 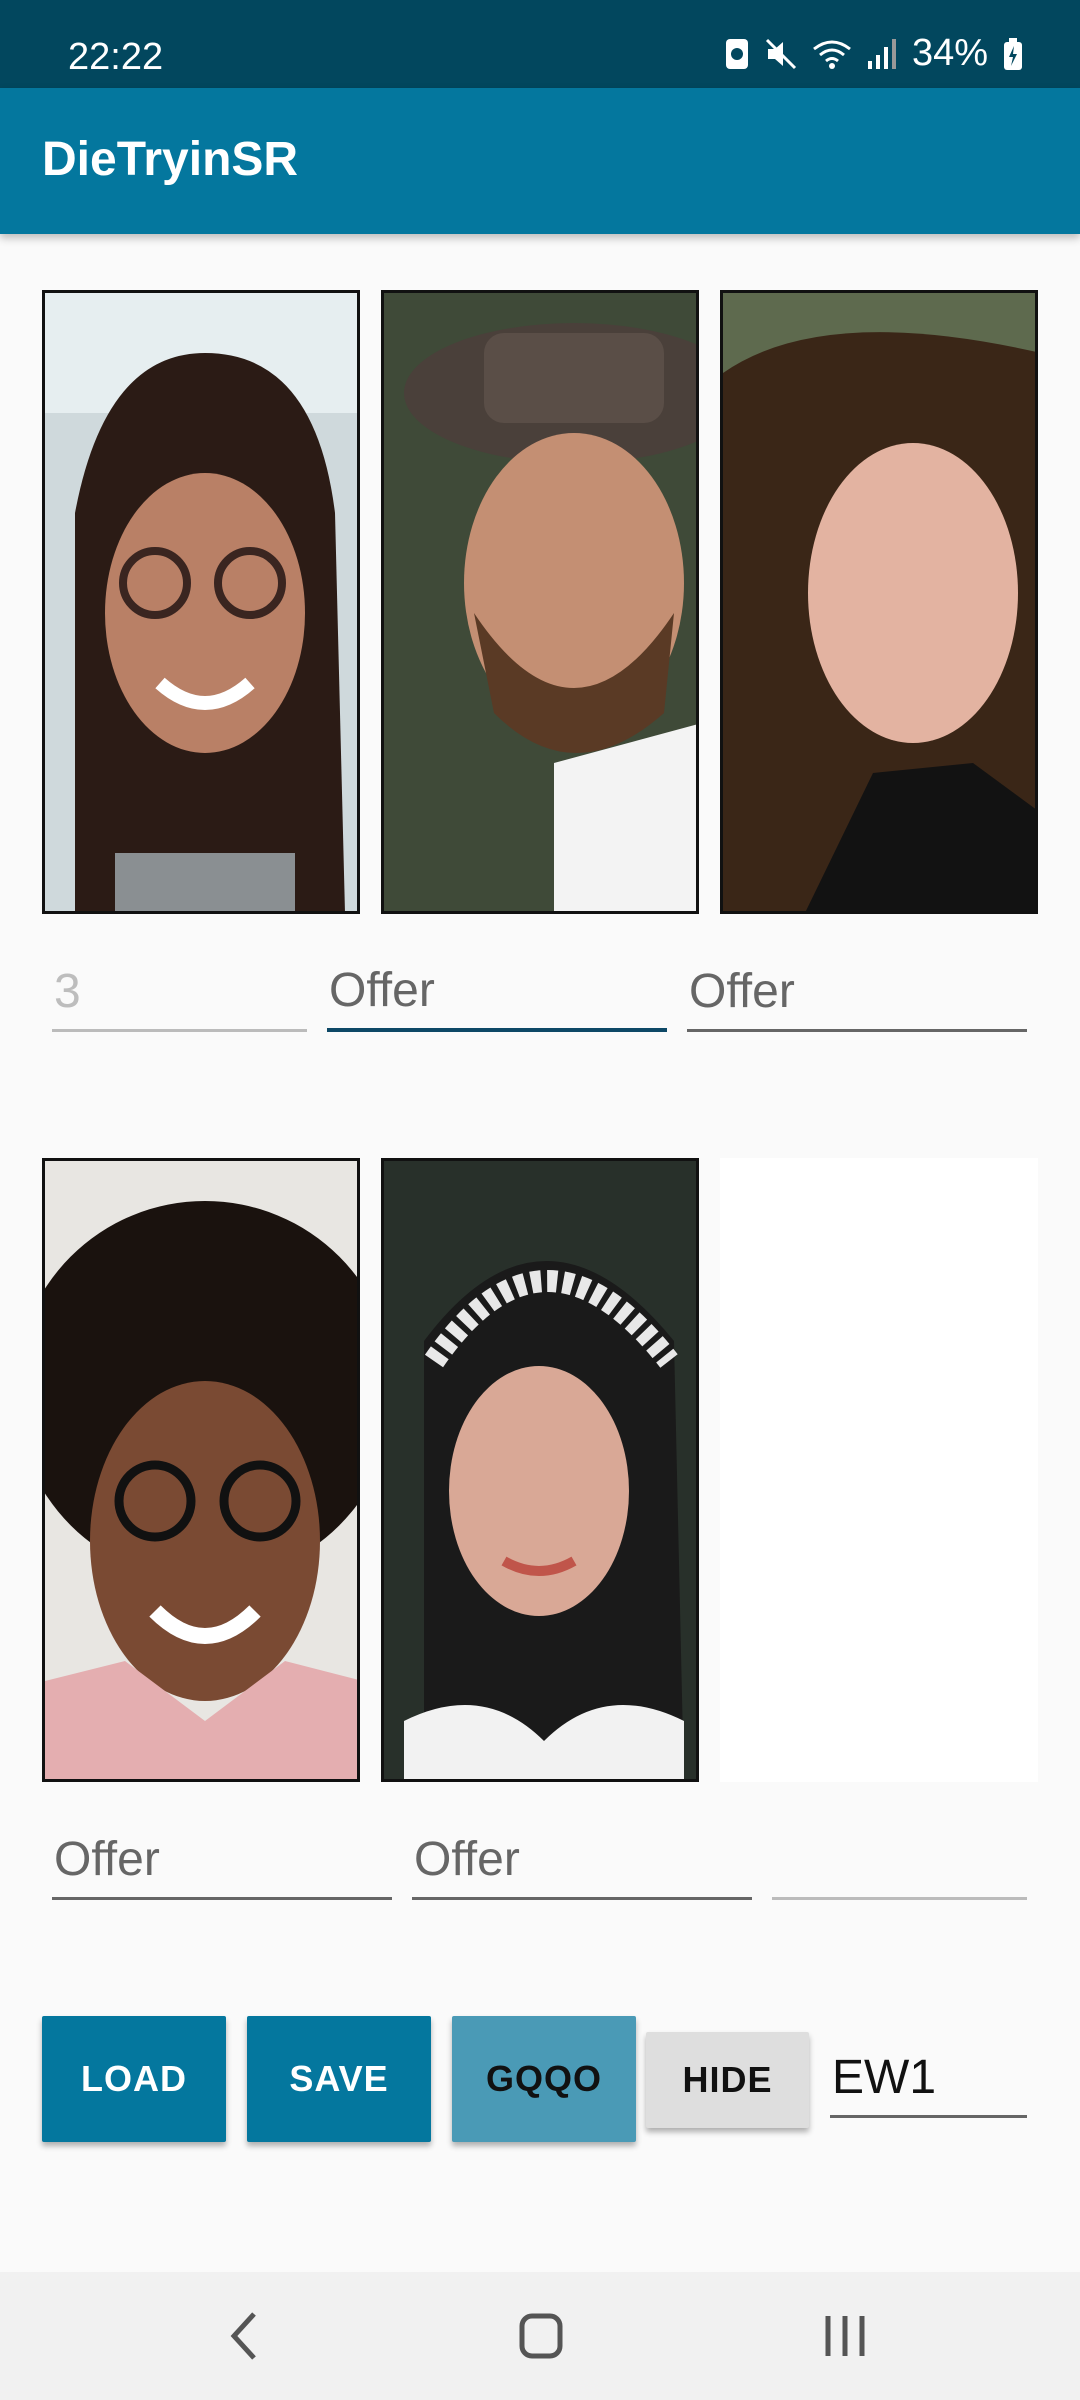 I want to click on app-bar: DieTryinSR, so click(x=540, y=161).